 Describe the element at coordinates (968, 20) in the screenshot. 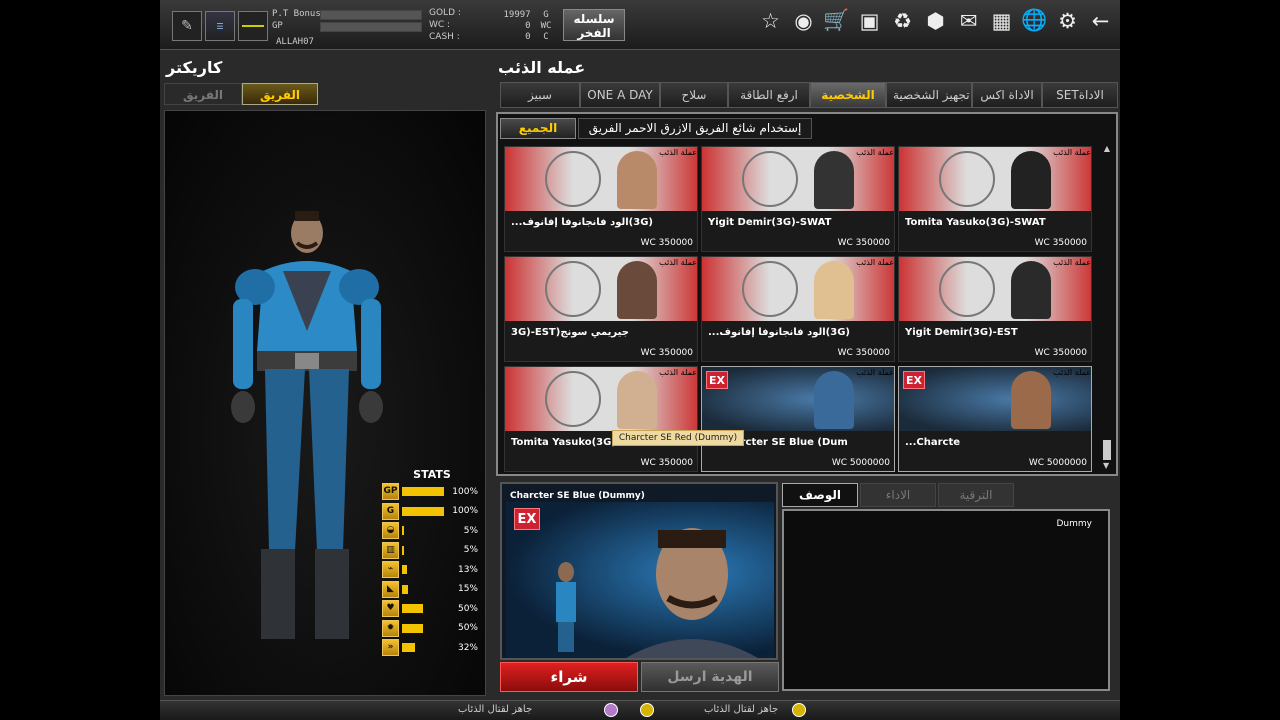

I see `mail-icon: ✉` at that location.